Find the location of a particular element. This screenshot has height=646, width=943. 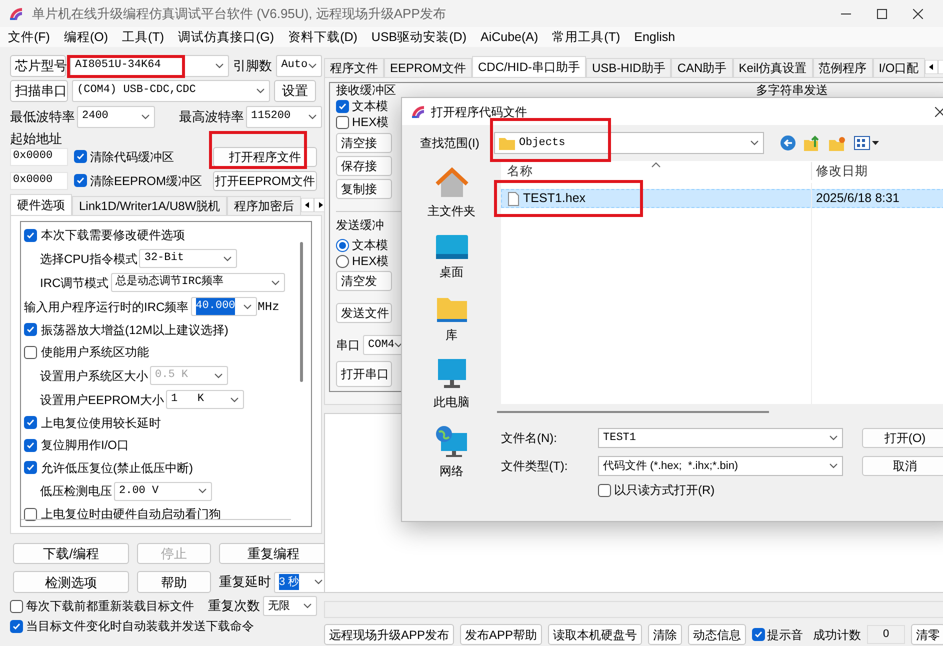

label: 提示音 is located at coordinates (785, 635).